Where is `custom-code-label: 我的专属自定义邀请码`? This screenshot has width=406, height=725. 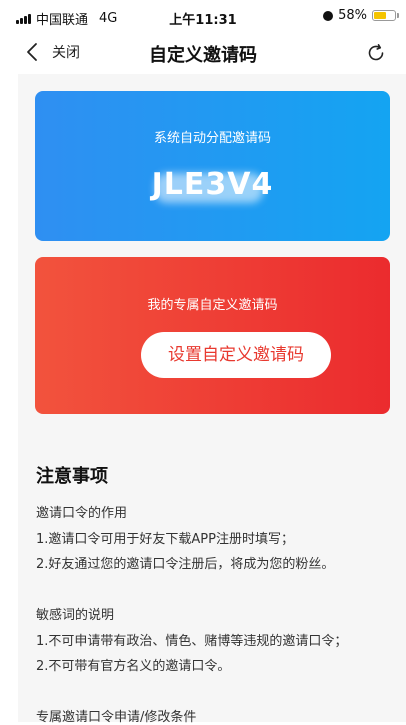
custom-code-label: 我的专属自定义邀请码 is located at coordinates (212, 305).